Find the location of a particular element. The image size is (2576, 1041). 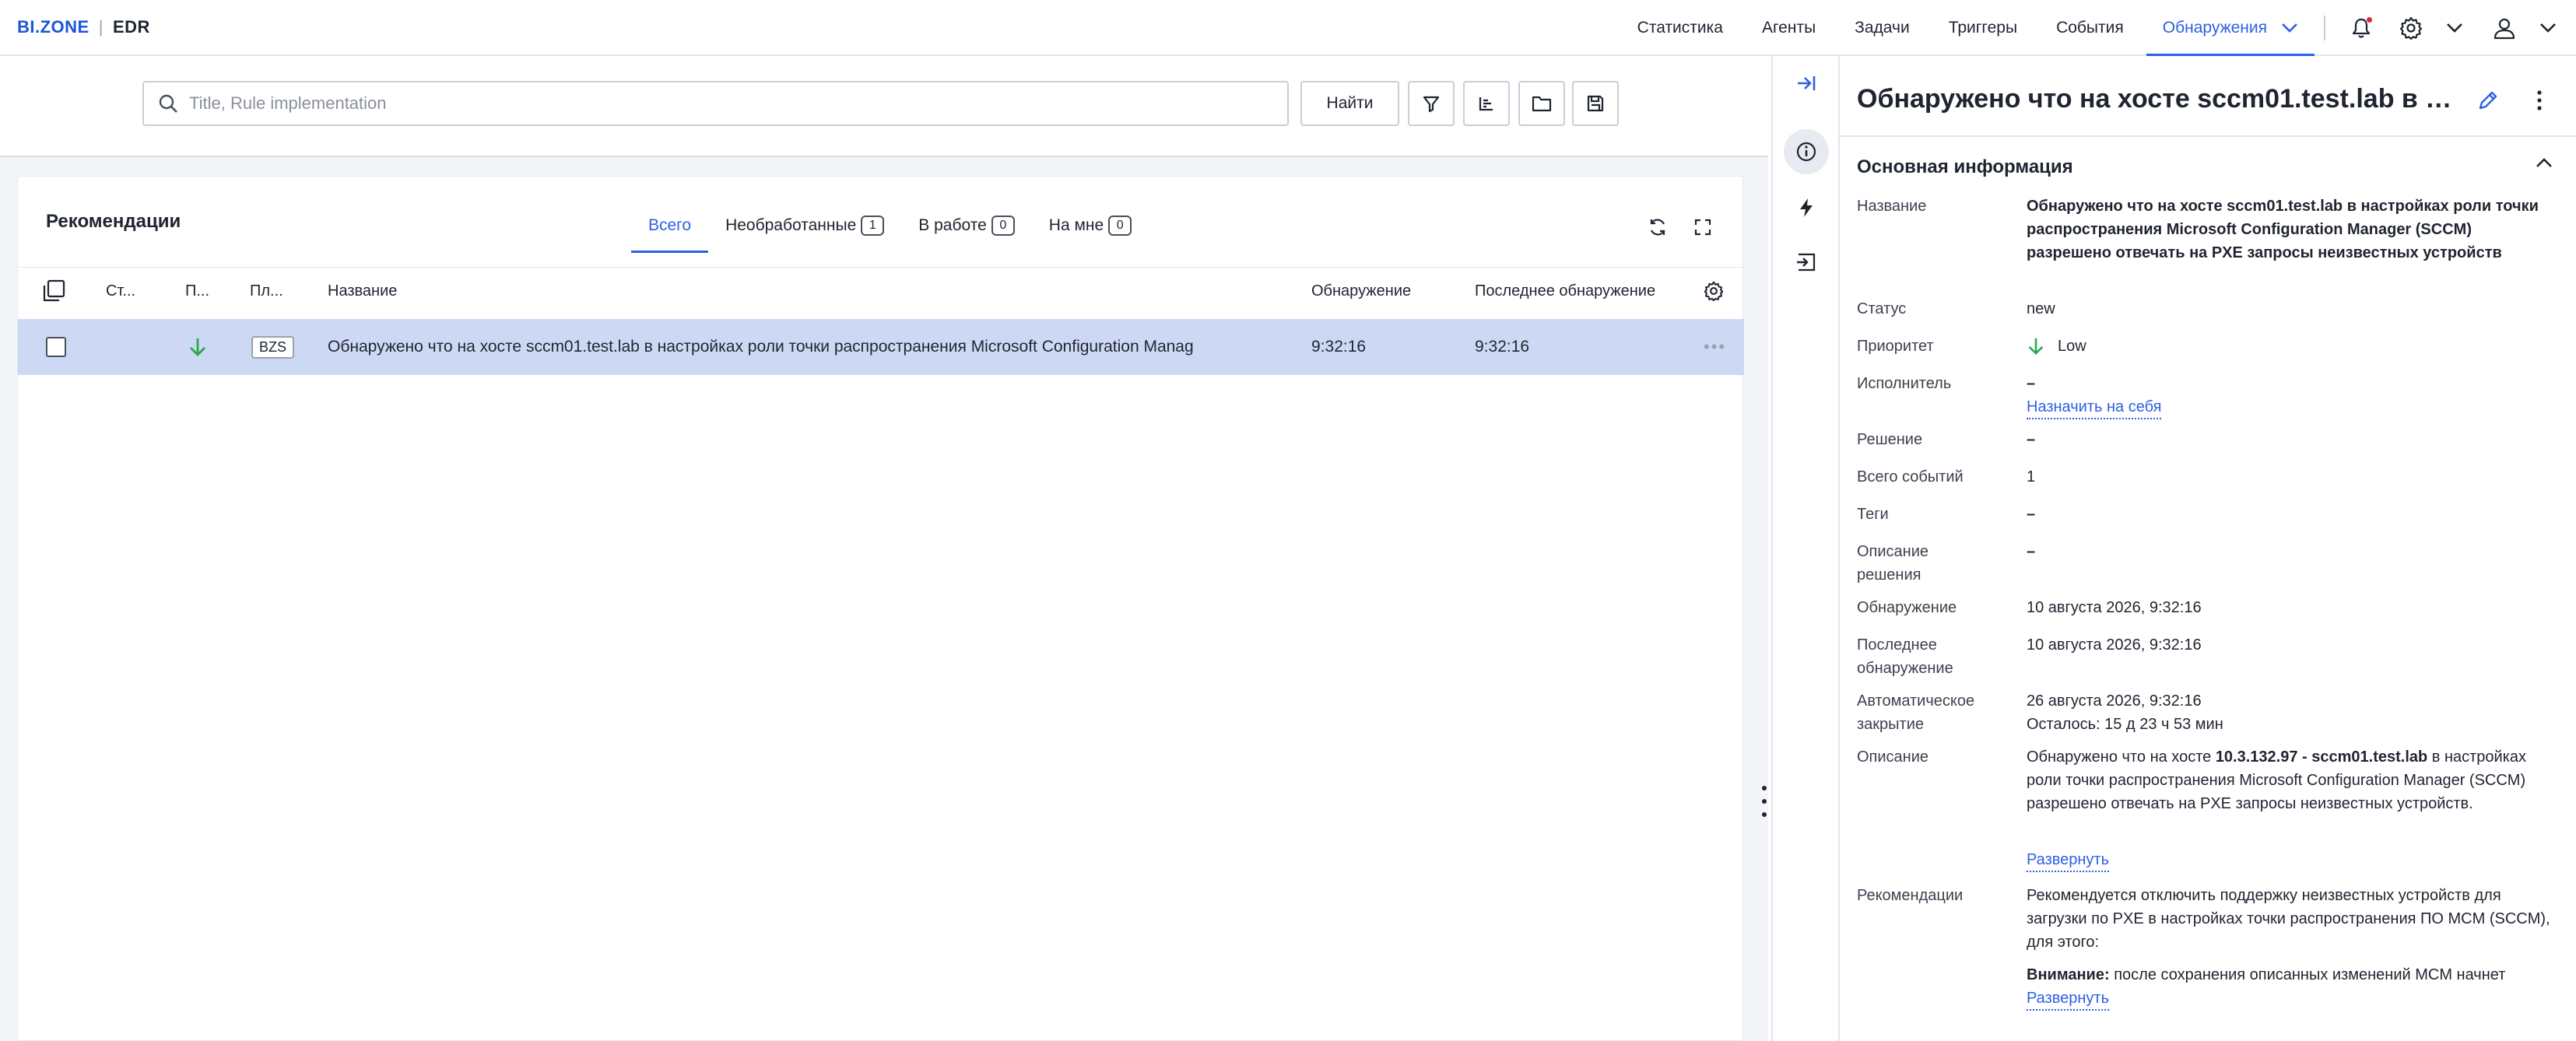

column-settings-button is located at coordinates (1714, 291).